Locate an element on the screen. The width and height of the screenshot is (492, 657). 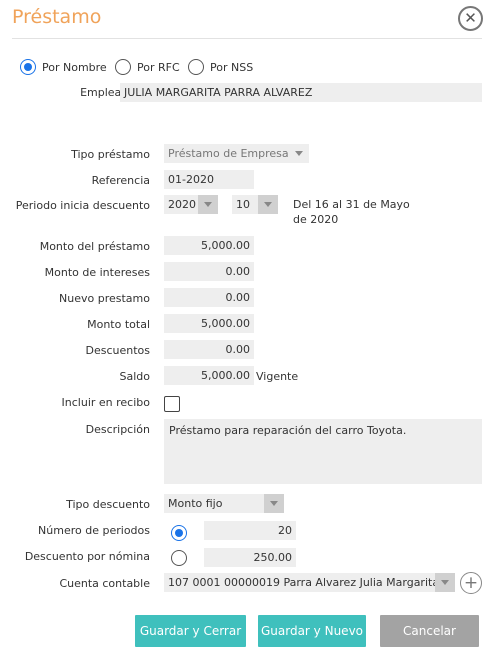
periodo-year-value: 2020 is located at coordinates (182, 204).